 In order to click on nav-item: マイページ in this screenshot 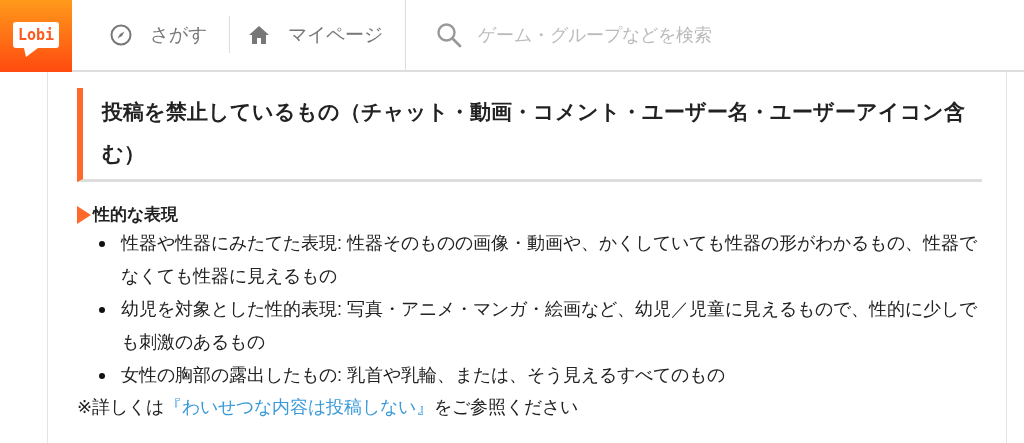, I will do `click(317, 35)`.